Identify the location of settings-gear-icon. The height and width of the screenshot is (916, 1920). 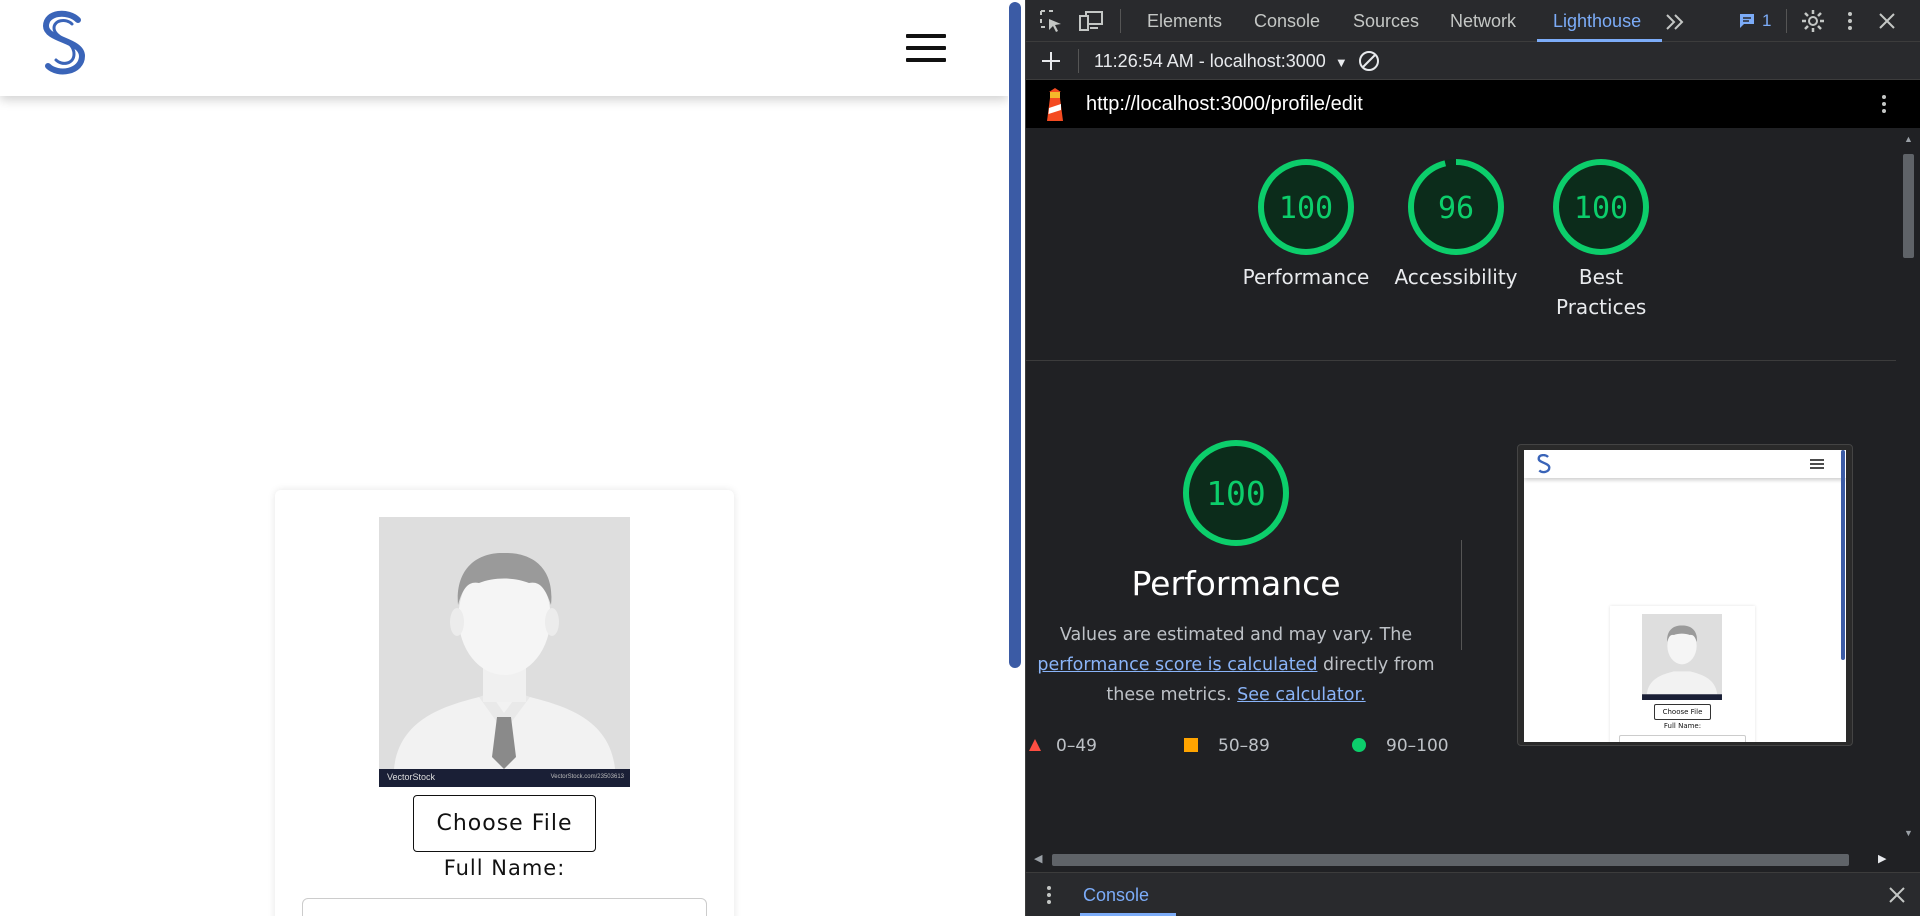
(1813, 21).